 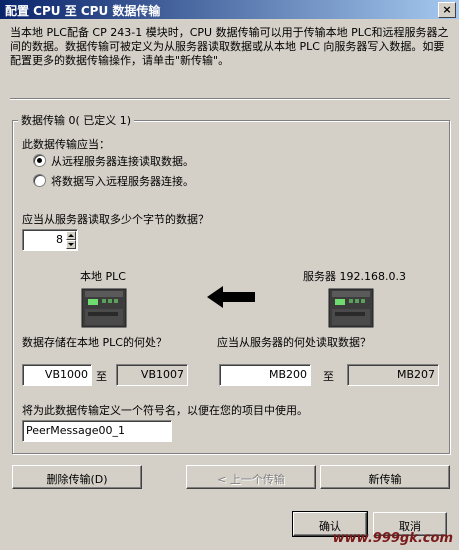 What do you see at coordinates (392, 538) in the screenshot?
I see `watermark: www.999gk.com` at bounding box center [392, 538].